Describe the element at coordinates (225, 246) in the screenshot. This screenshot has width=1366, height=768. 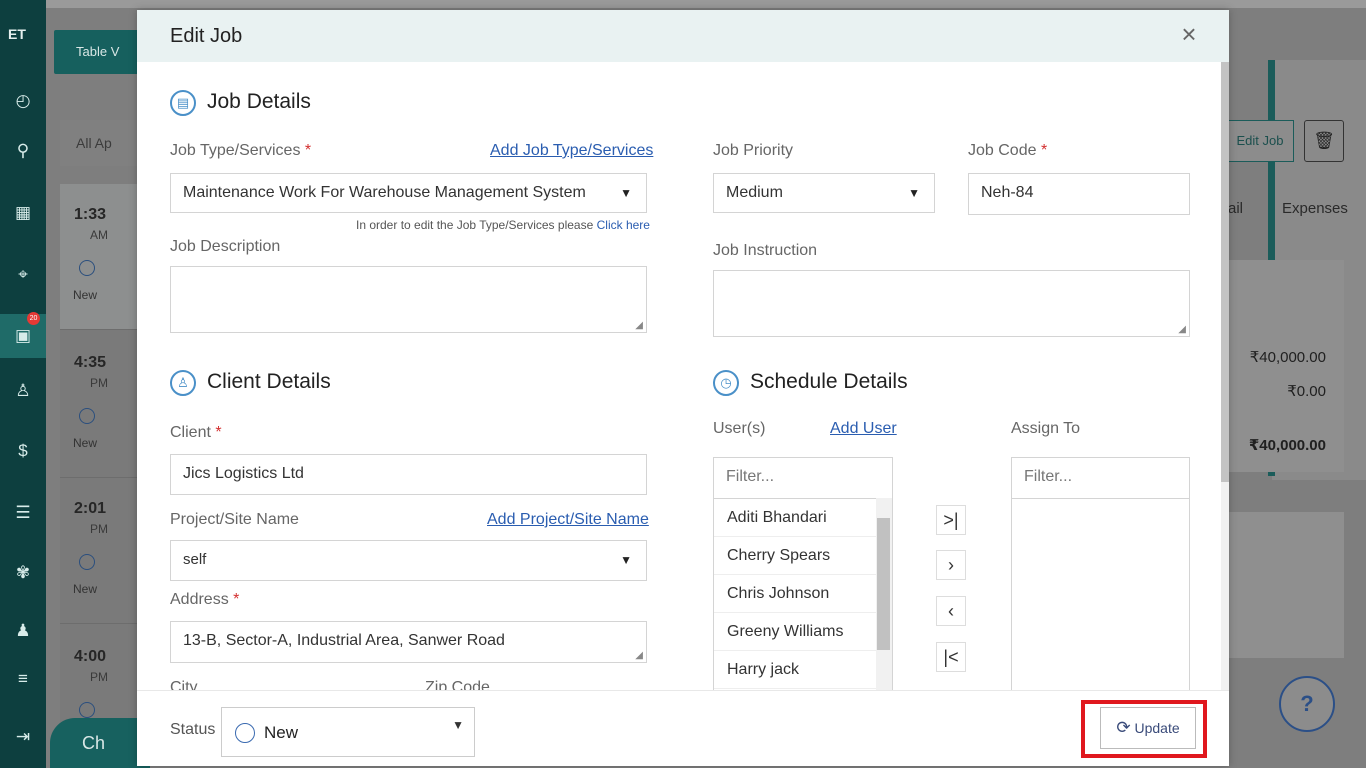
I see `job-description-label: Job Description` at that location.